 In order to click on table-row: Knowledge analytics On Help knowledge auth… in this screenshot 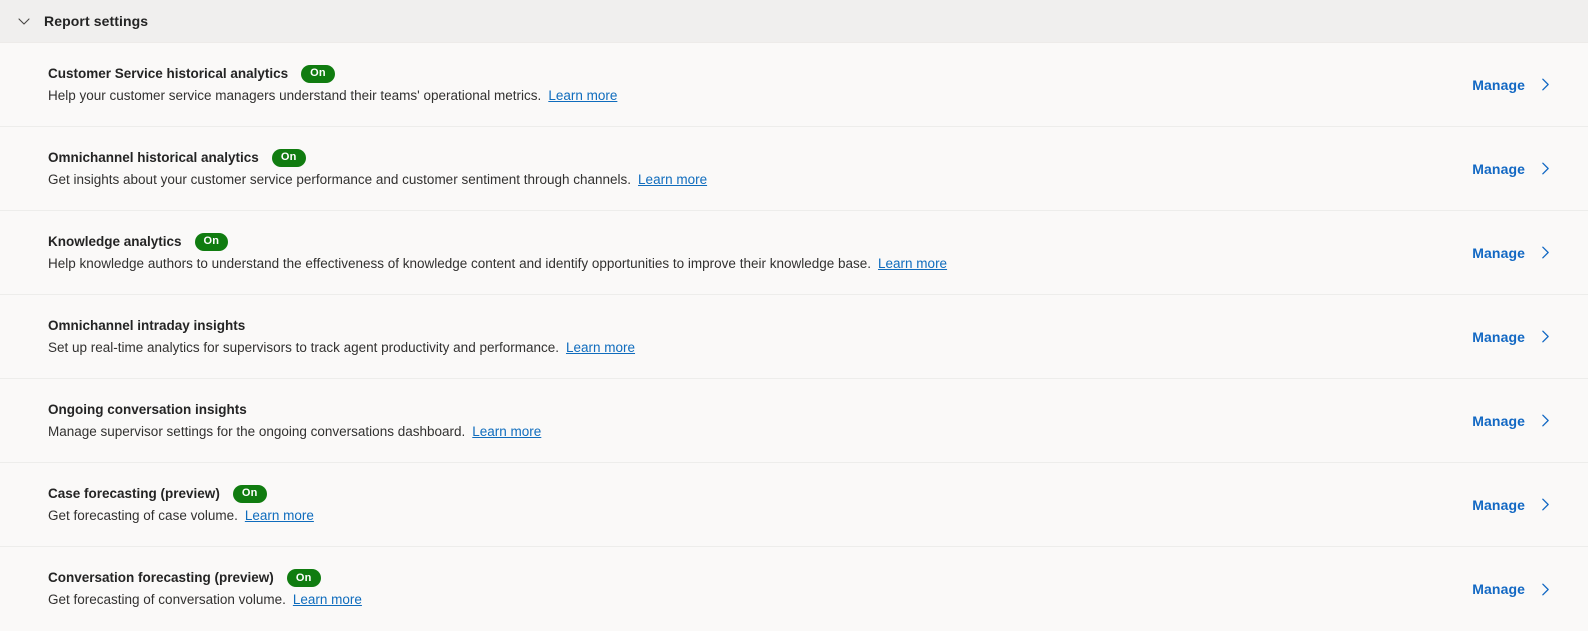, I will do `click(794, 253)`.